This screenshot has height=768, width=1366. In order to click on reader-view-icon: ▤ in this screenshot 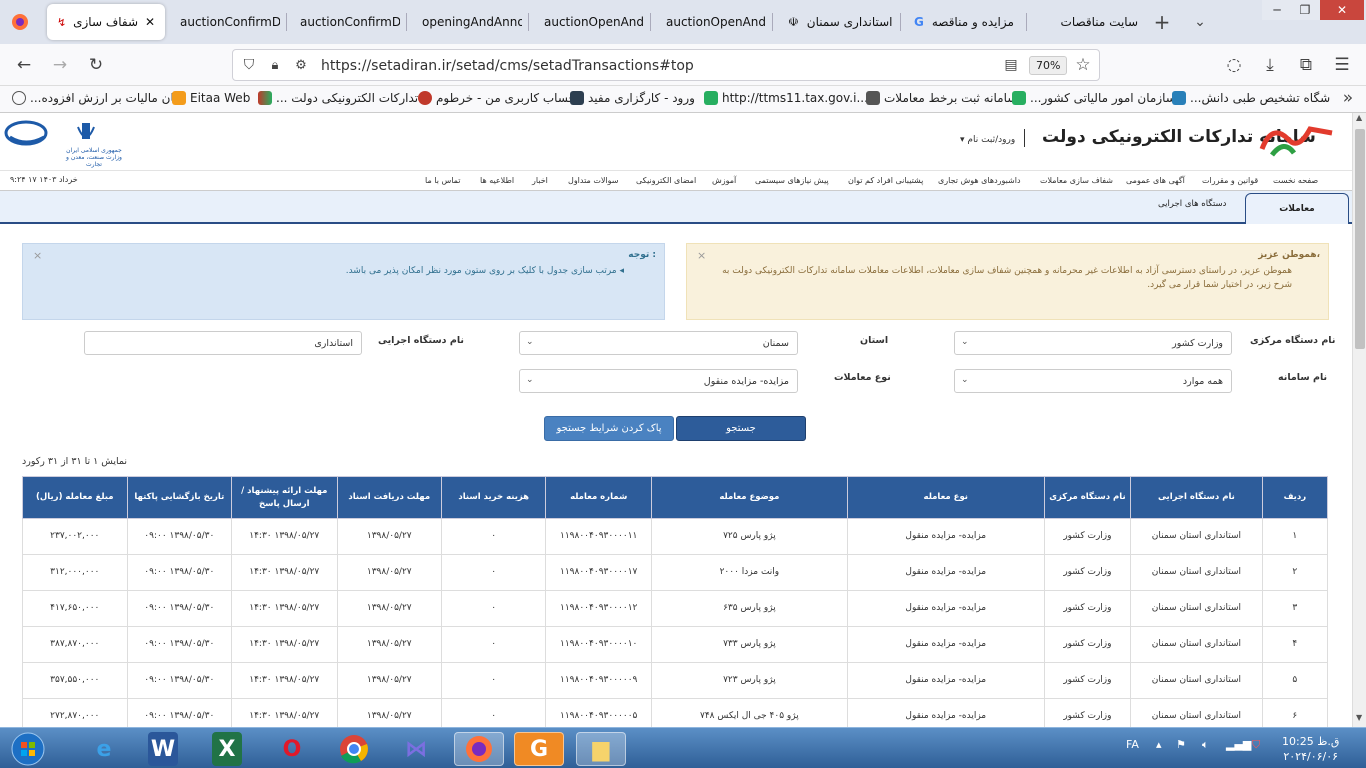, I will do `click(1011, 65)`.